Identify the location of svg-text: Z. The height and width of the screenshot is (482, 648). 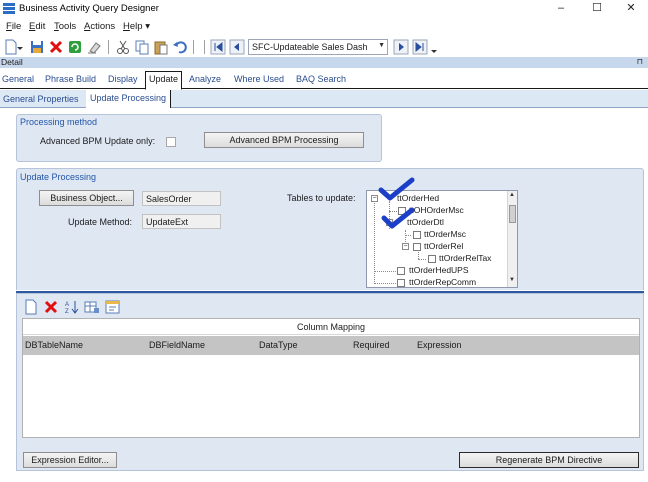
(67, 312).